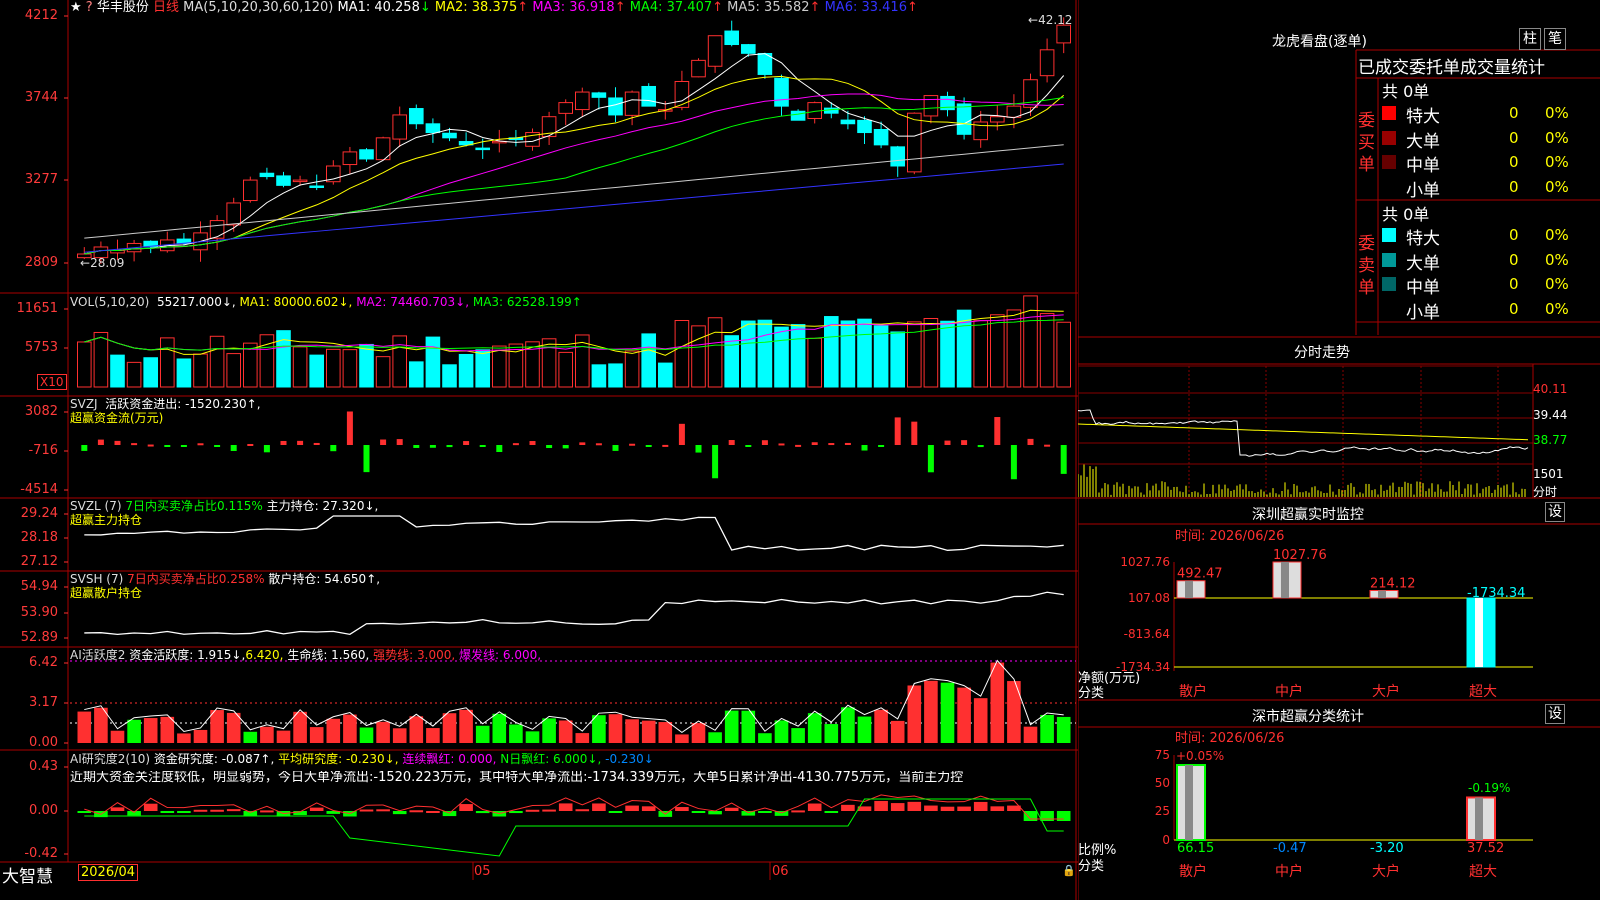 Image resolution: width=1600 pixels, height=900 pixels. I want to click on y-tick: 0.43, so click(43, 766).